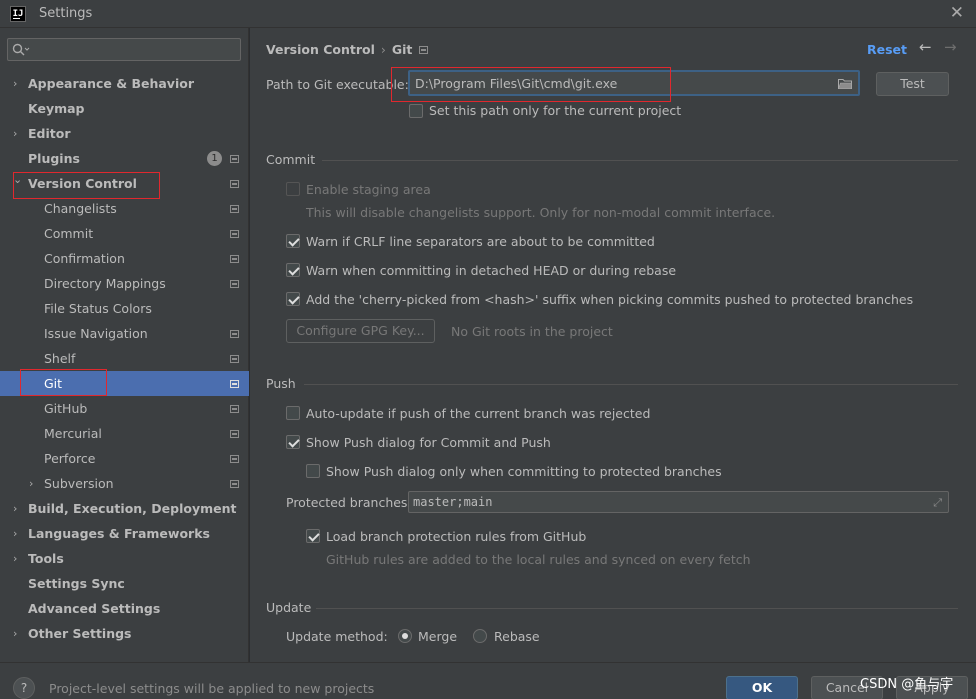  Describe the element at coordinates (124, 458) in the screenshot. I see `sidebar-item-perforce: Perforce` at that location.